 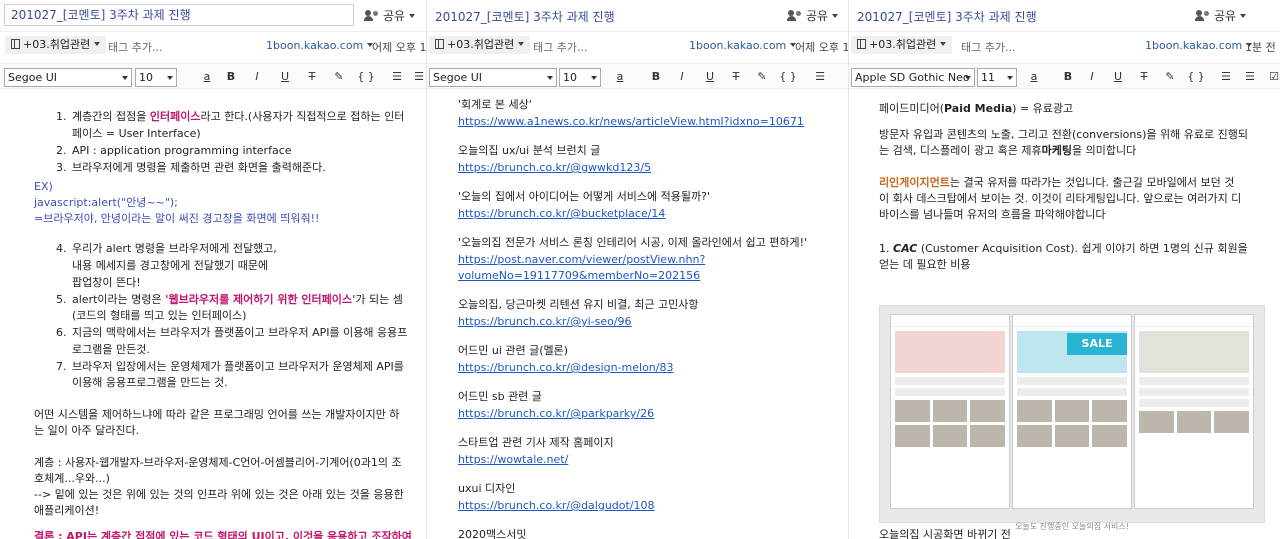 What do you see at coordinates (529, 150) in the screenshot?
I see `link-title: 오늘의집 ux/ui 분석 브런치 글` at bounding box center [529, 150].